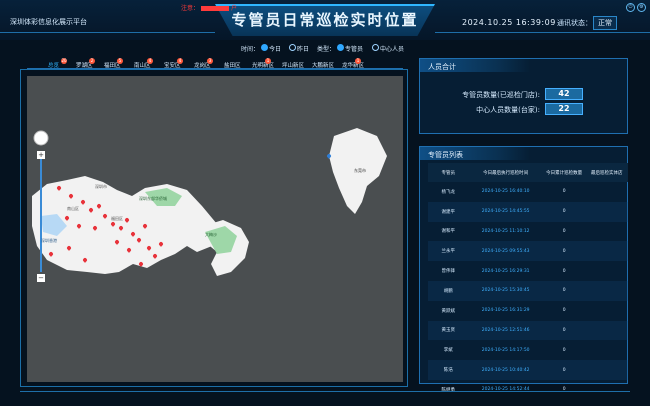 Image resolution: width=650 pixels, height=406 pixels. Describe the element at coordinates (41, 155) in the screenshot. I see `map-zoom-in-button: +` at that location.